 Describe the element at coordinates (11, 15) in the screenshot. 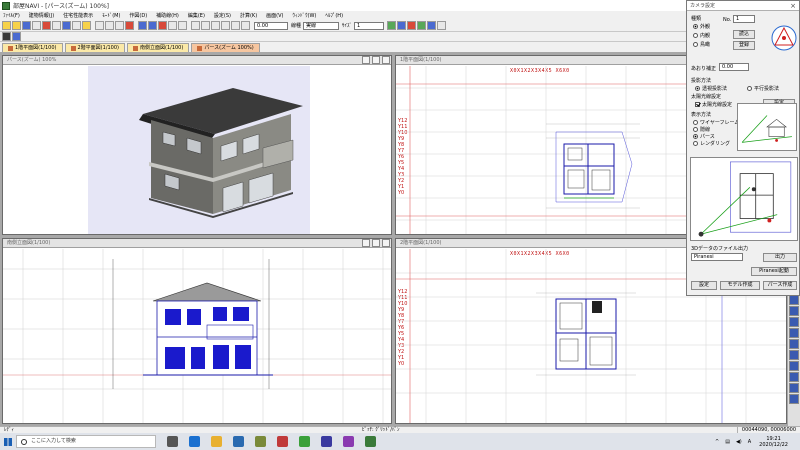

I see `menu-file: ﾌｧｲﾙ(F)` at that location.